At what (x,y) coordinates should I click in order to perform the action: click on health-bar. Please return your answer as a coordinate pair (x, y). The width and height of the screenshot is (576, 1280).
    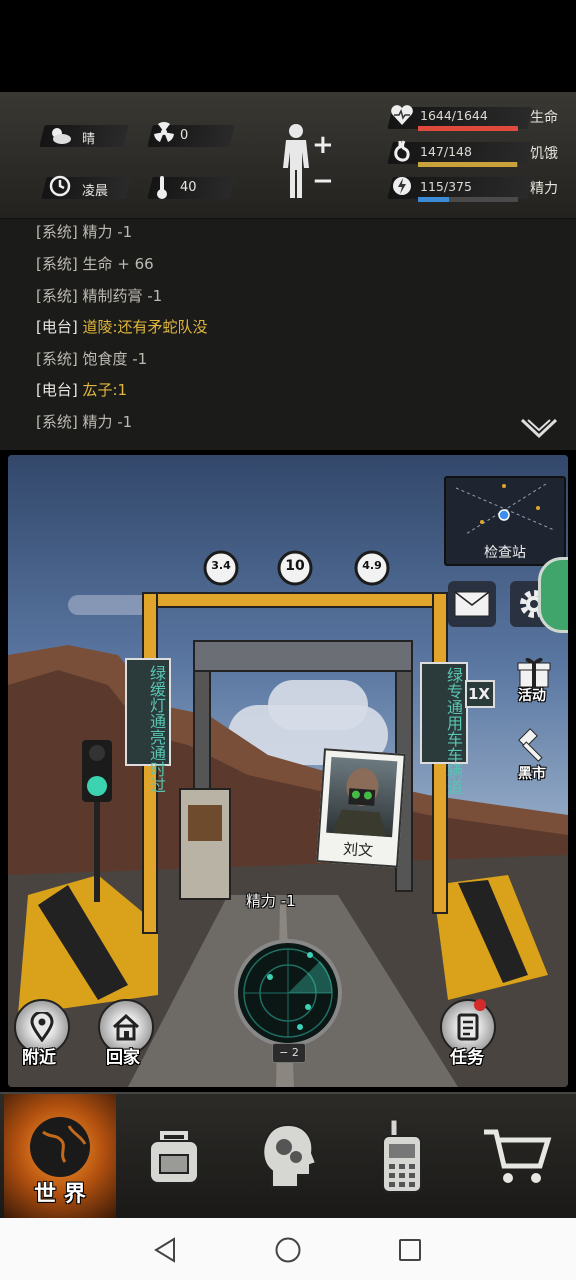
    Looking at the image, I should click on (468, 128).